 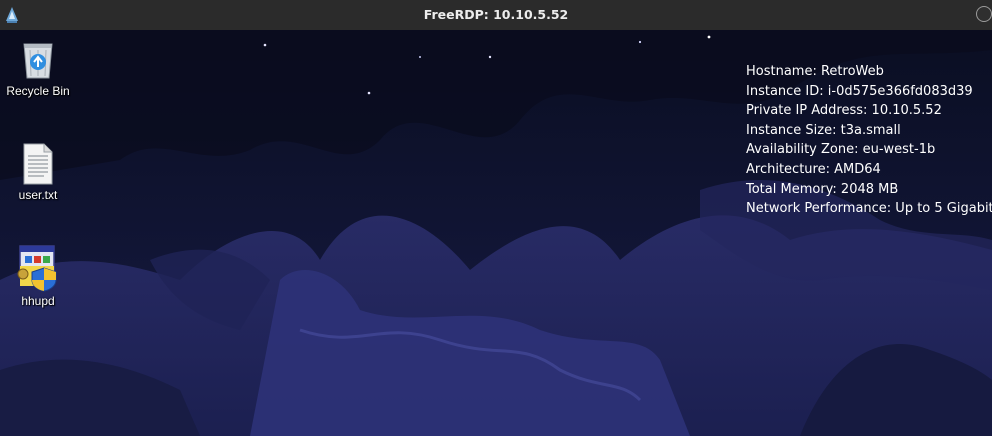 I want to click on private-ip-line: Private IP Address: 10.10.5.52, so click(x=844, y=111).